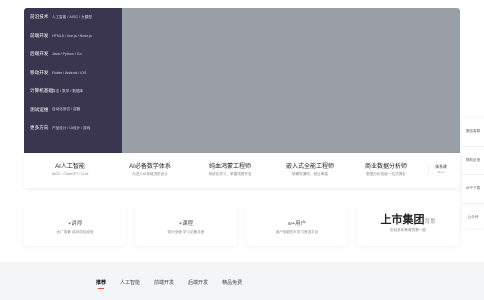  I want to click on course-card: 商业数据分析师 数据分析技能一站式搞定, so click(386, 170).